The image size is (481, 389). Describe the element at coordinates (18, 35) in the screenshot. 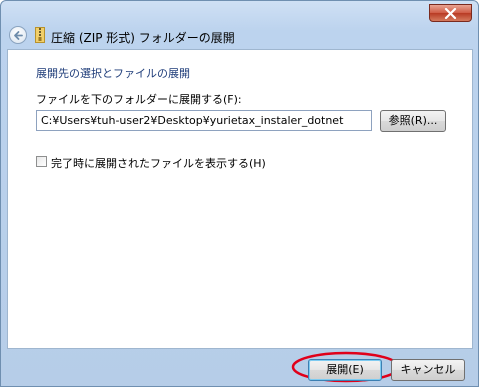

I see `back-button` at that location.